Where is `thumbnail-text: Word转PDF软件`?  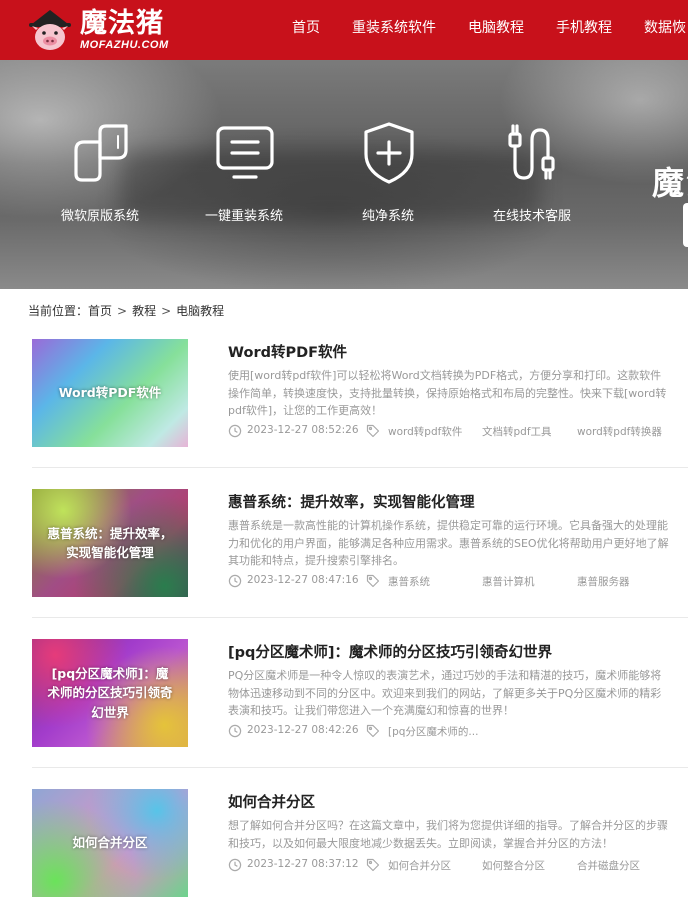 thumbnail-text: Word转PDF软件 is located at coordinates (110, 393).